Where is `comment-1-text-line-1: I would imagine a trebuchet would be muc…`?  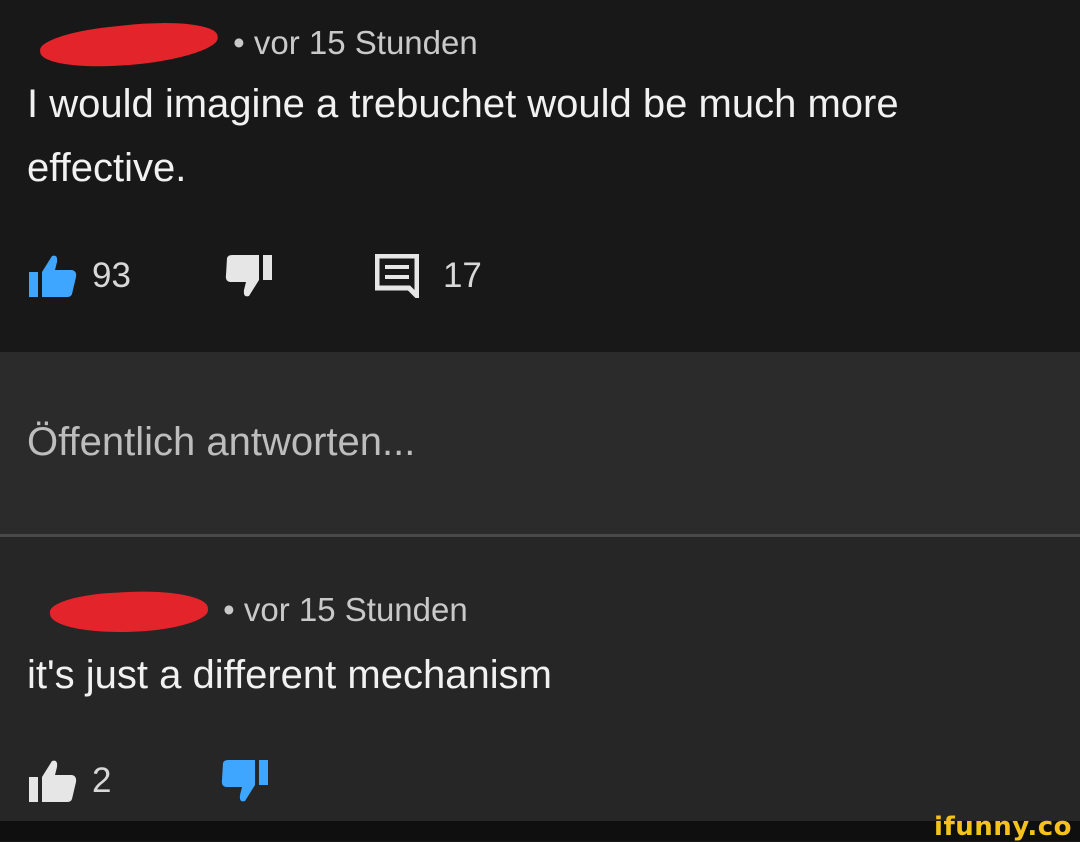 comment-1-text-line-1: I would imagine a trebuchet would be muc… is located at coordinates (463, 104).